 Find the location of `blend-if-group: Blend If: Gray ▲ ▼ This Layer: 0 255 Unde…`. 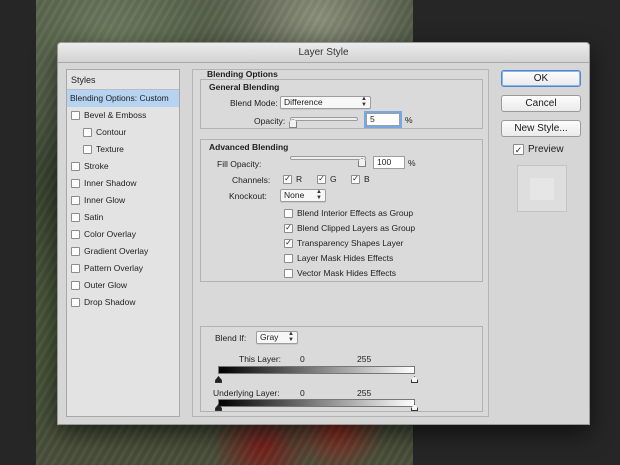

blend-if-group: Blend If: Gray ▲ ▼ This Layer: 0 255 Unde… is located at coordinates (341, 369).